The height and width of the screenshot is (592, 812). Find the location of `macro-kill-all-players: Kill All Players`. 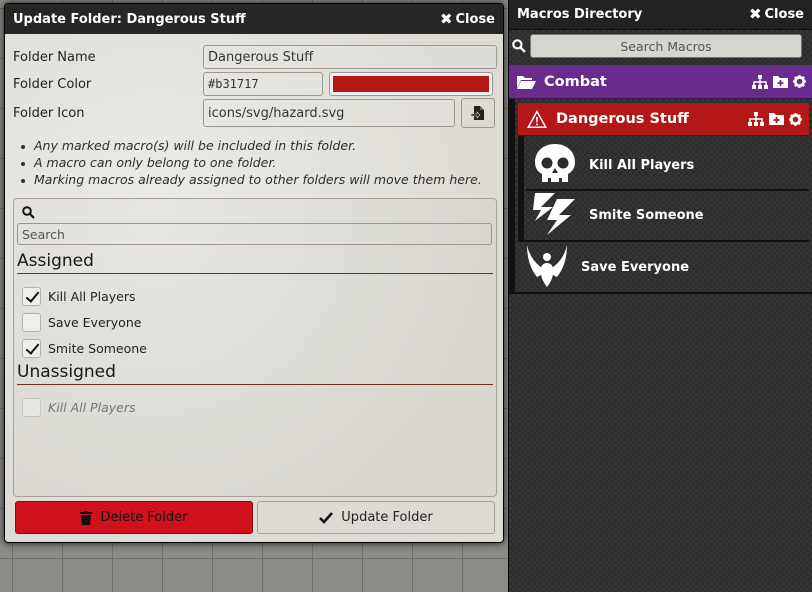

macro-kill-all-players: Kill All Players is located at coordinates (669, 165).